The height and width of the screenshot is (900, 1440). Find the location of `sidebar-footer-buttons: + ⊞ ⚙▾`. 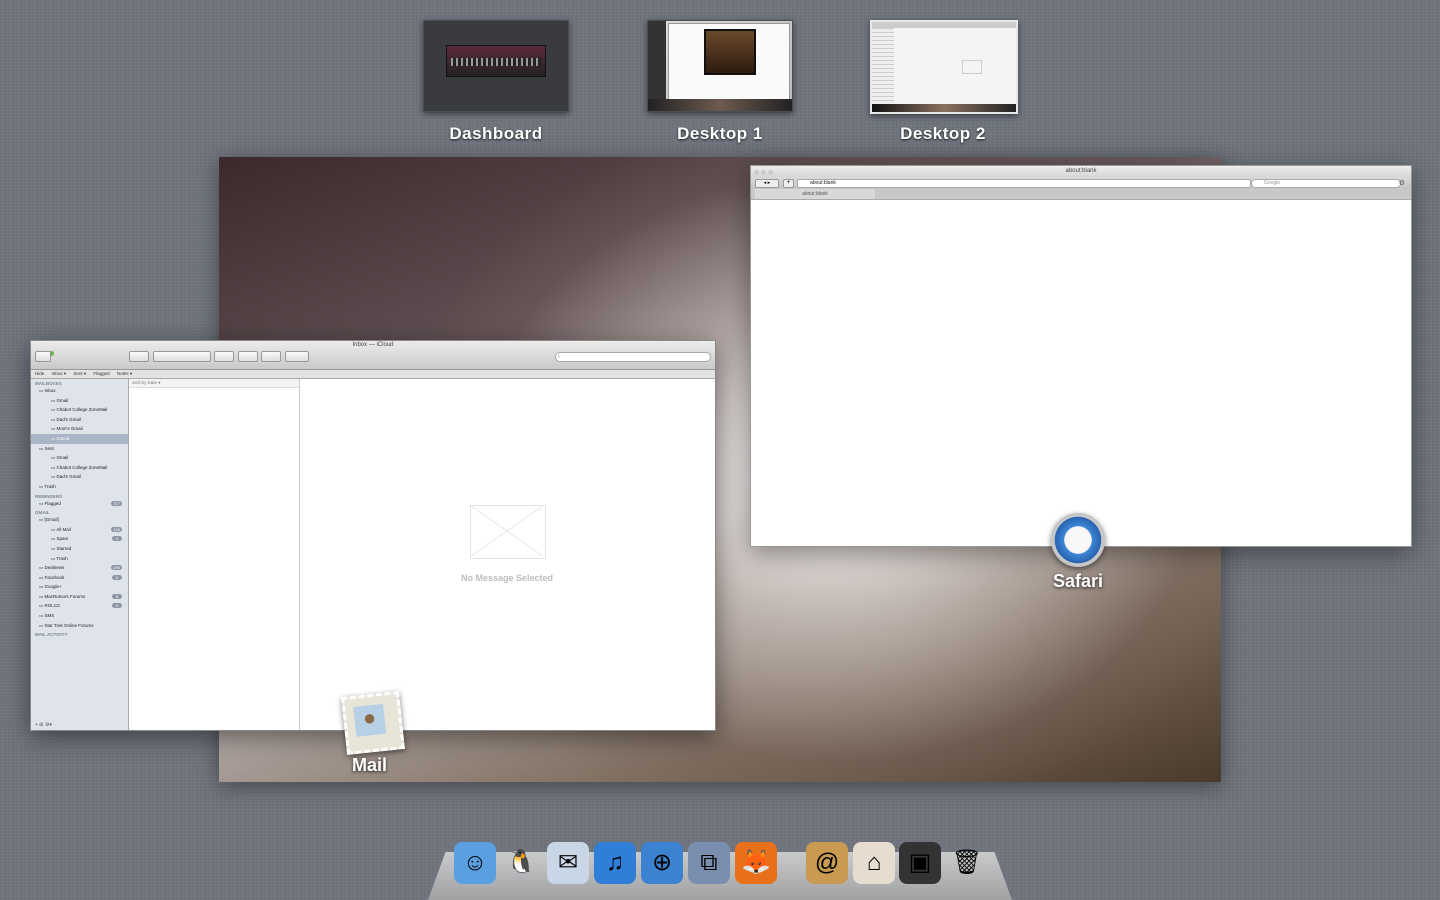

sidebar-footer-buttons: + ⊞ ⚙▾ is located at coordinates (43, 725).